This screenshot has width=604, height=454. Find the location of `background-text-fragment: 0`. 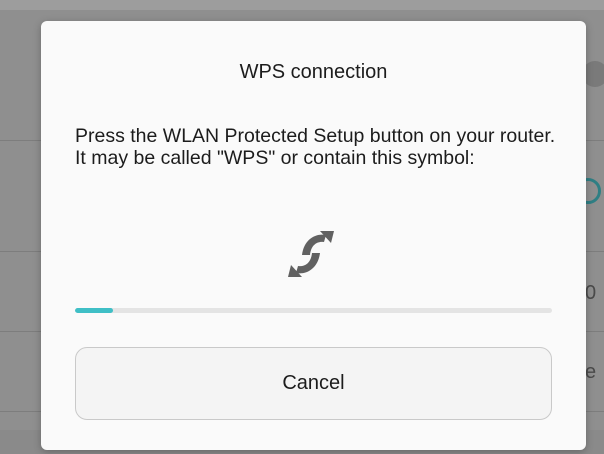

background-text-fragment: 0 is located at coordinates (591, 293).